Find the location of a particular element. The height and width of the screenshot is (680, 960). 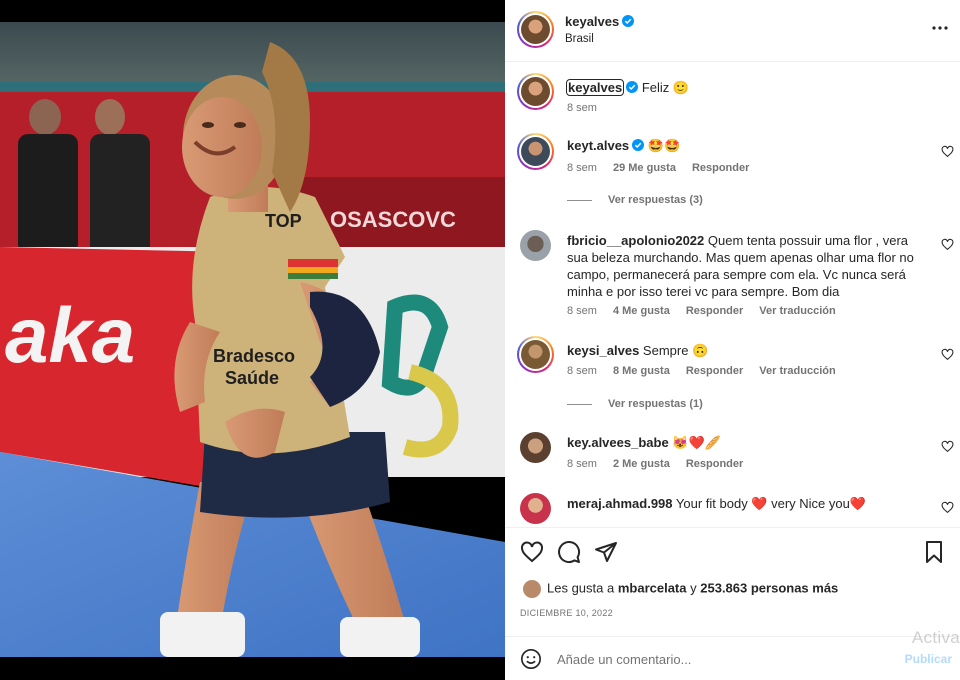

comment-username: keysi_alves is located at coordinates (603, 350).